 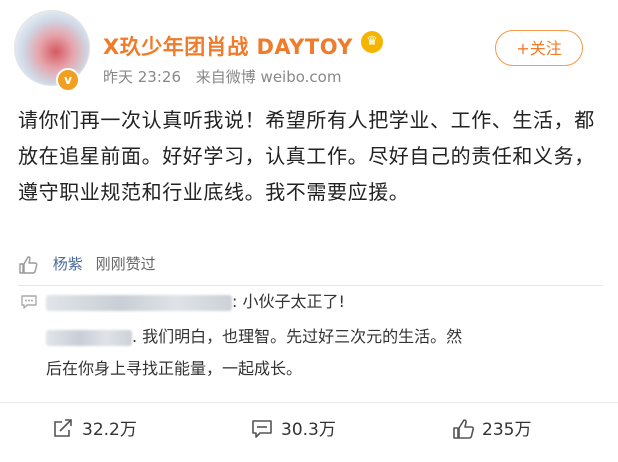 I want to click on comment-continuation: 后在你身上寻找正能量，一起成长。, so click(x=174, y=368).